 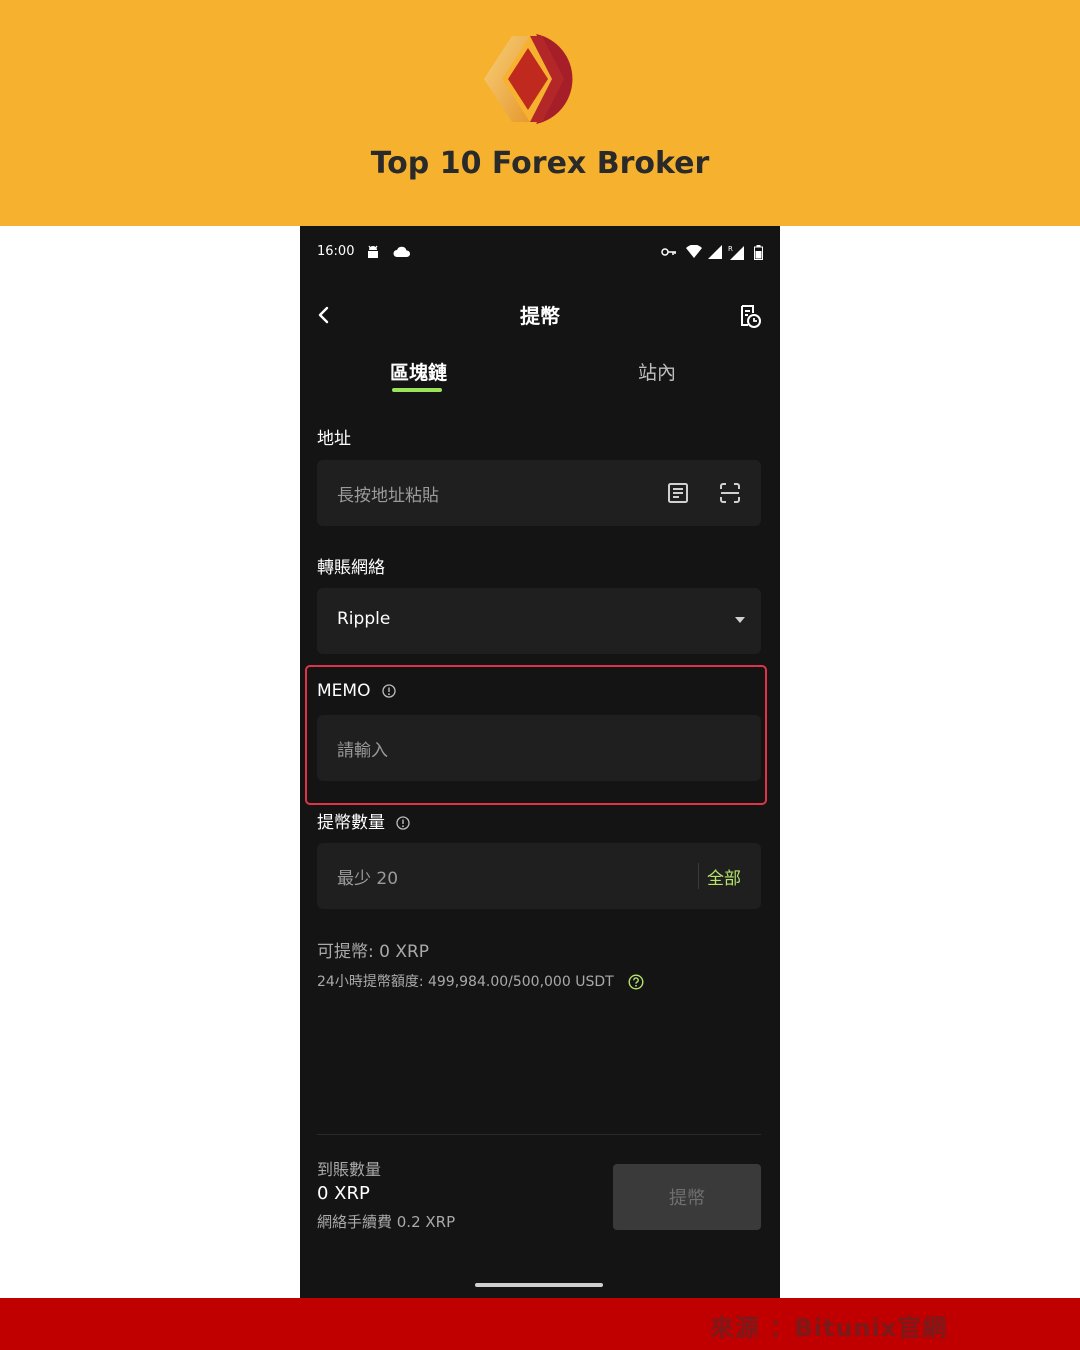 I want to click on memo-label: MEMO, so click(x=356, y=691).